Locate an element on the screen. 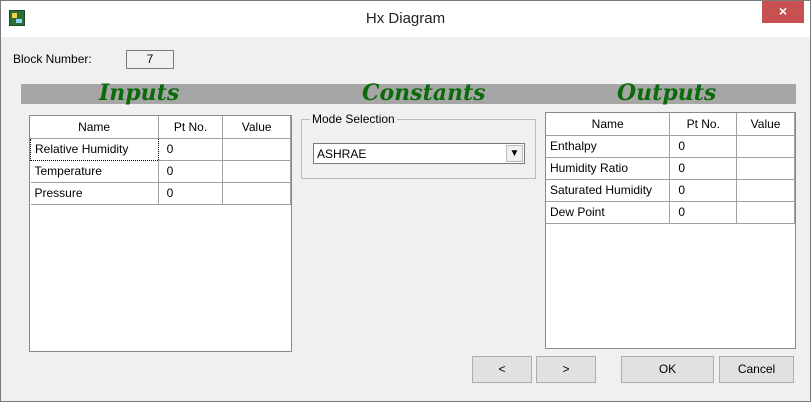 This screenshot has width=811, height=402. table-row: Pressure 0 is located at coordinates (160, 193).